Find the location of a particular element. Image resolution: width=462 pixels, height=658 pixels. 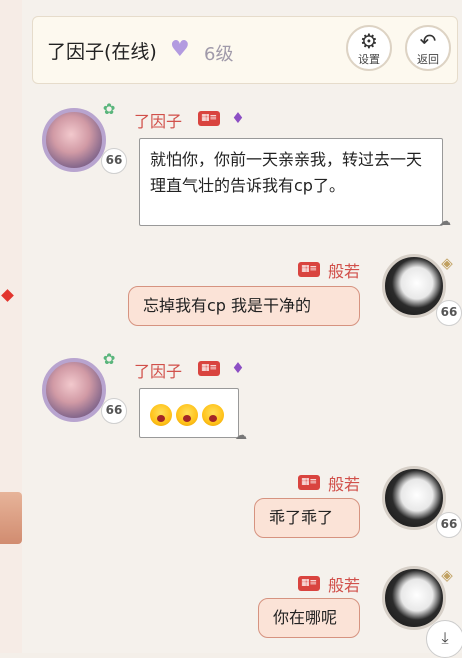

scroll-down-button: ⤓ is located at coordinates (444, 639).